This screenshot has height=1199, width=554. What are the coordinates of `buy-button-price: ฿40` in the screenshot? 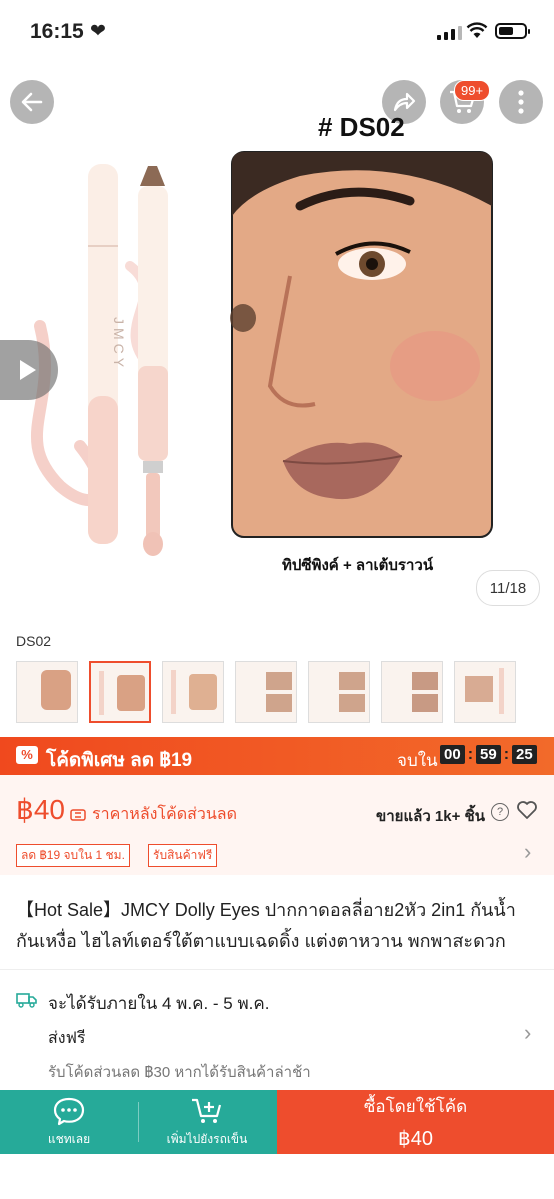 It's located at (415, 1139).